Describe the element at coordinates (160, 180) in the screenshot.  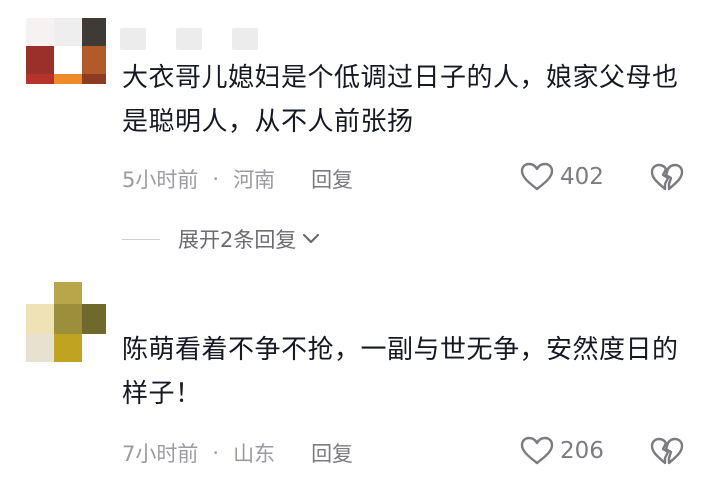
I see `comment-time: 5小时前` at that location.